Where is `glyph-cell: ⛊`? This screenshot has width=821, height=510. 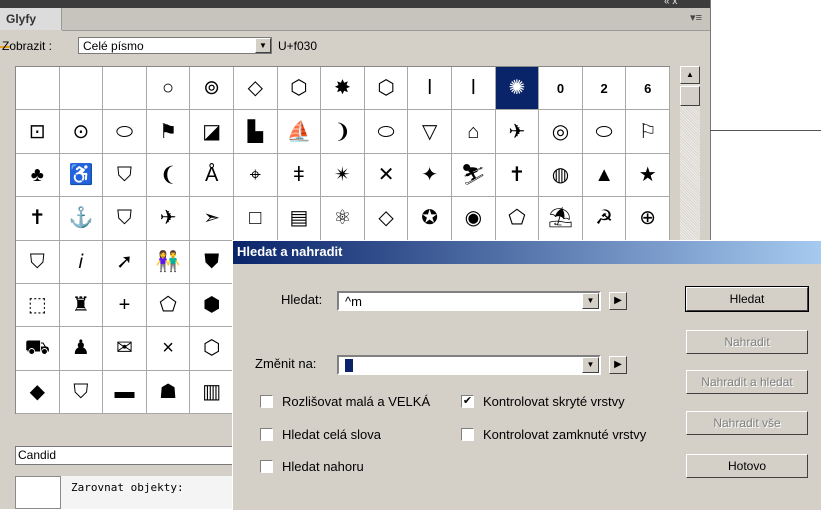
glyph-cell: ⛊ is located at coordinates (212, 262).